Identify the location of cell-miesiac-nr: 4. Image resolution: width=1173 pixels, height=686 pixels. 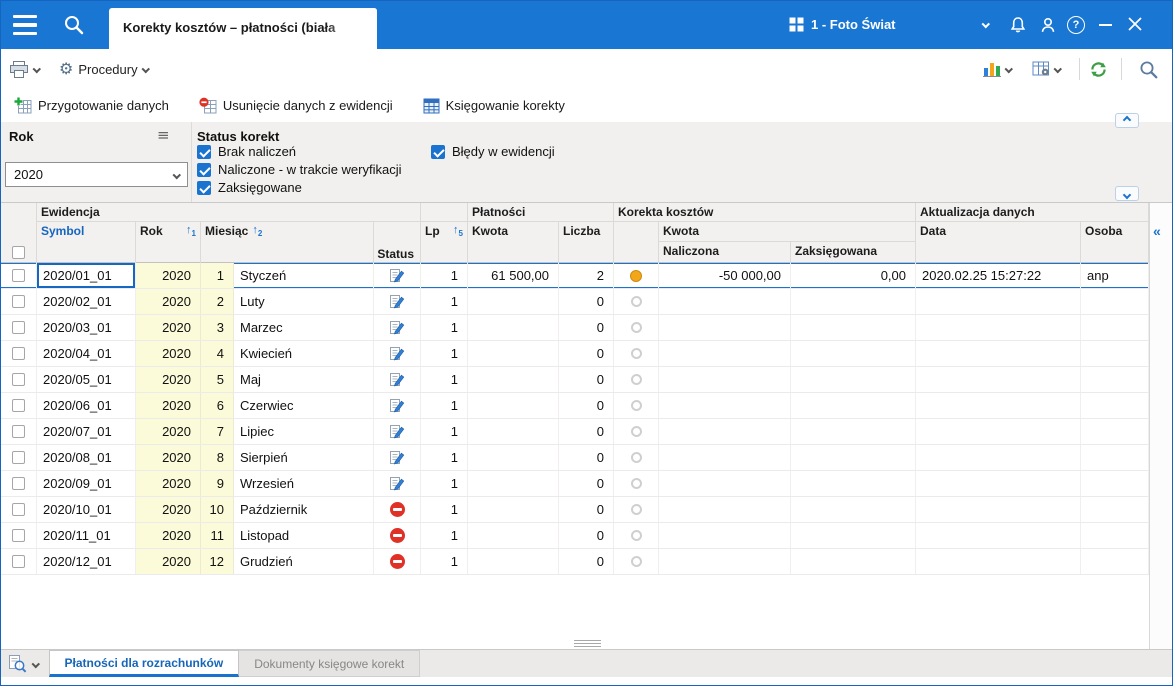
(217, 353).